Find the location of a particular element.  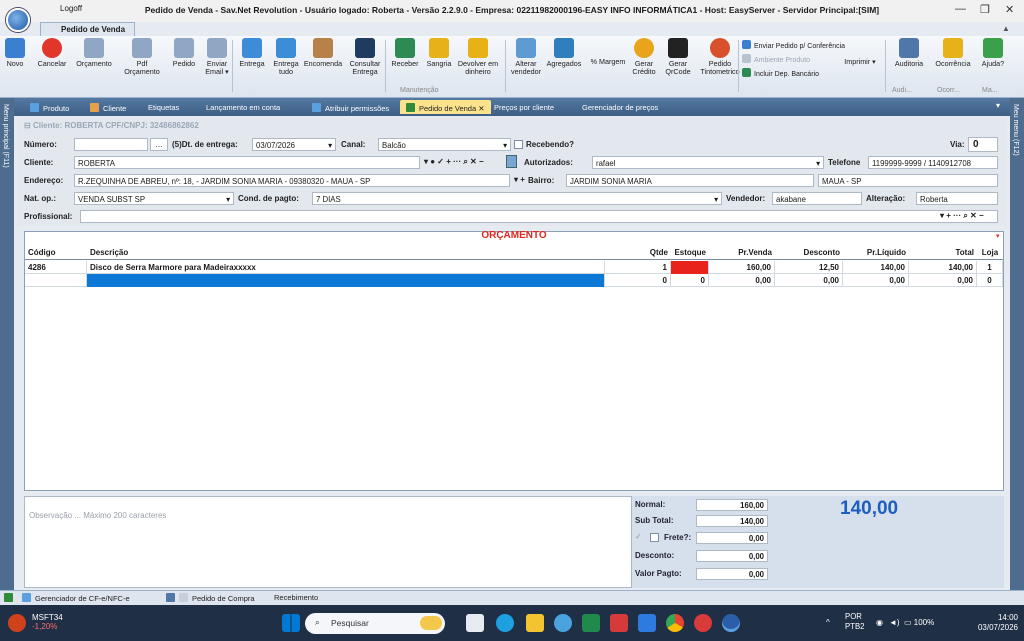

ribbon-button-auditoria: Auditoria is located at coordinates (909, 53).